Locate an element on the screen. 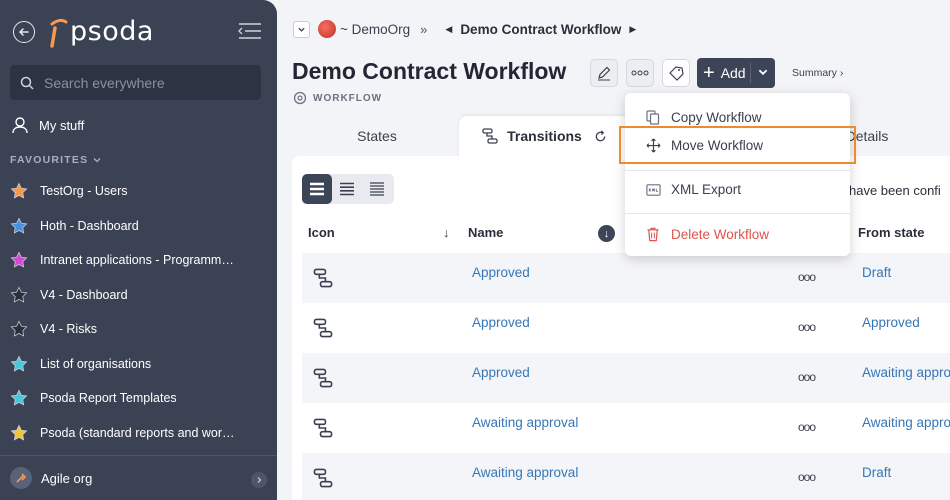 This screenshot has width=950, height=500. favourite-item: Hoth - Dashboard is located at coordinates (140, 226).